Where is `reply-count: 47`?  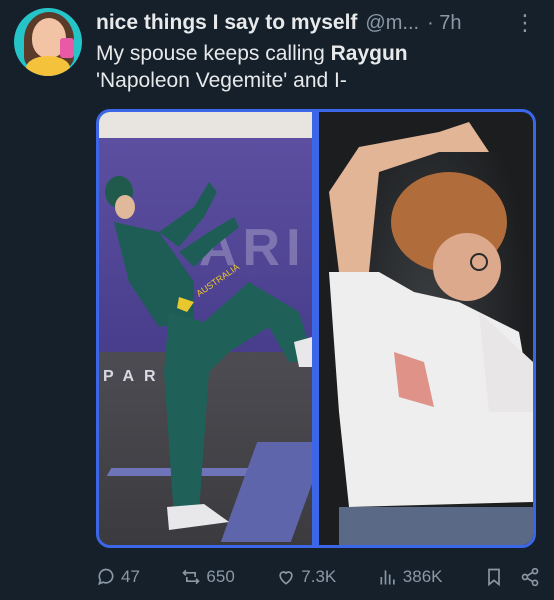 reply-count: 47 is located at coordinates (130, 576).